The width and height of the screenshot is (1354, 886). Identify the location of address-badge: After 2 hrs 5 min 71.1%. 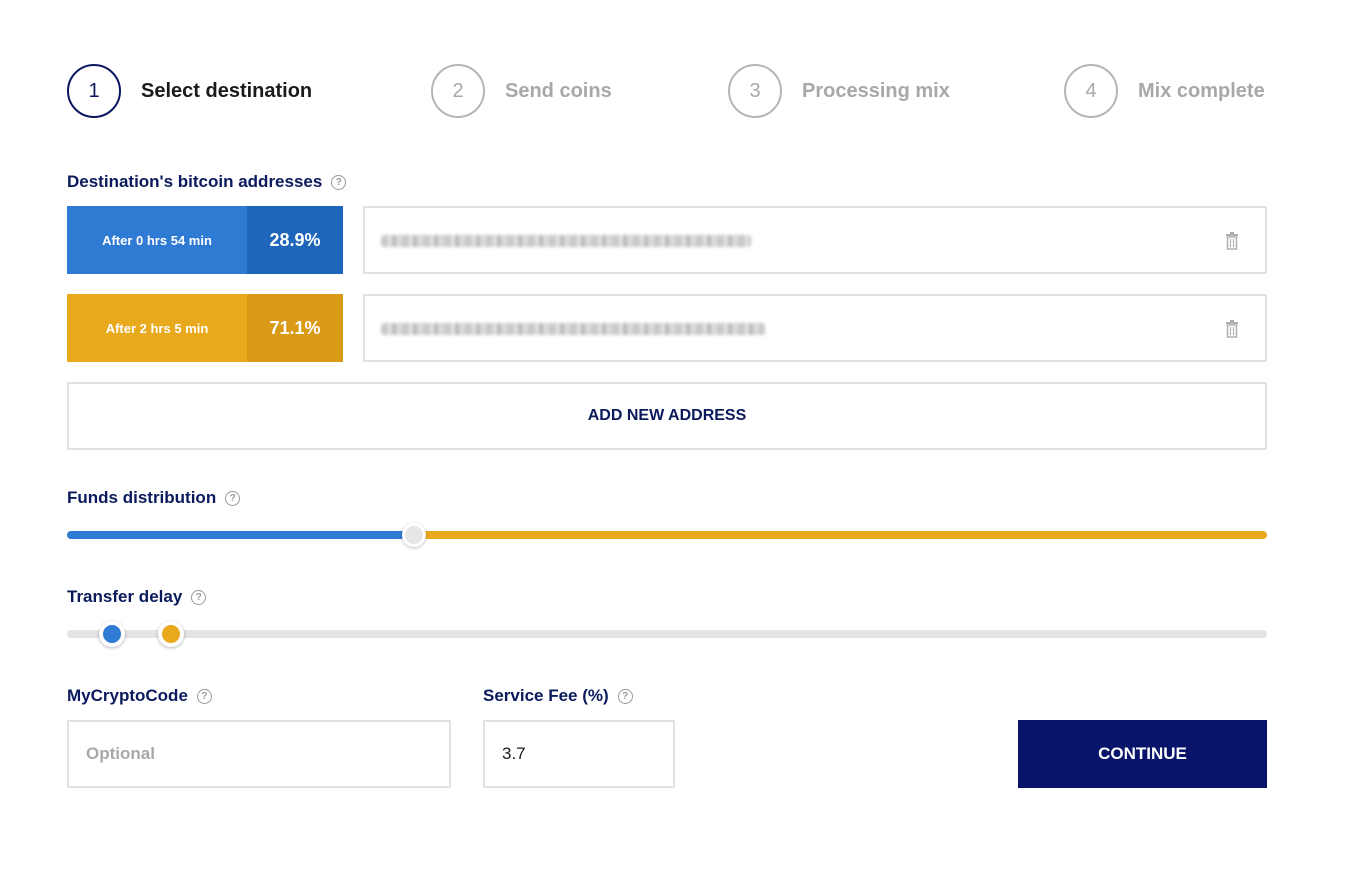
(205, 328).